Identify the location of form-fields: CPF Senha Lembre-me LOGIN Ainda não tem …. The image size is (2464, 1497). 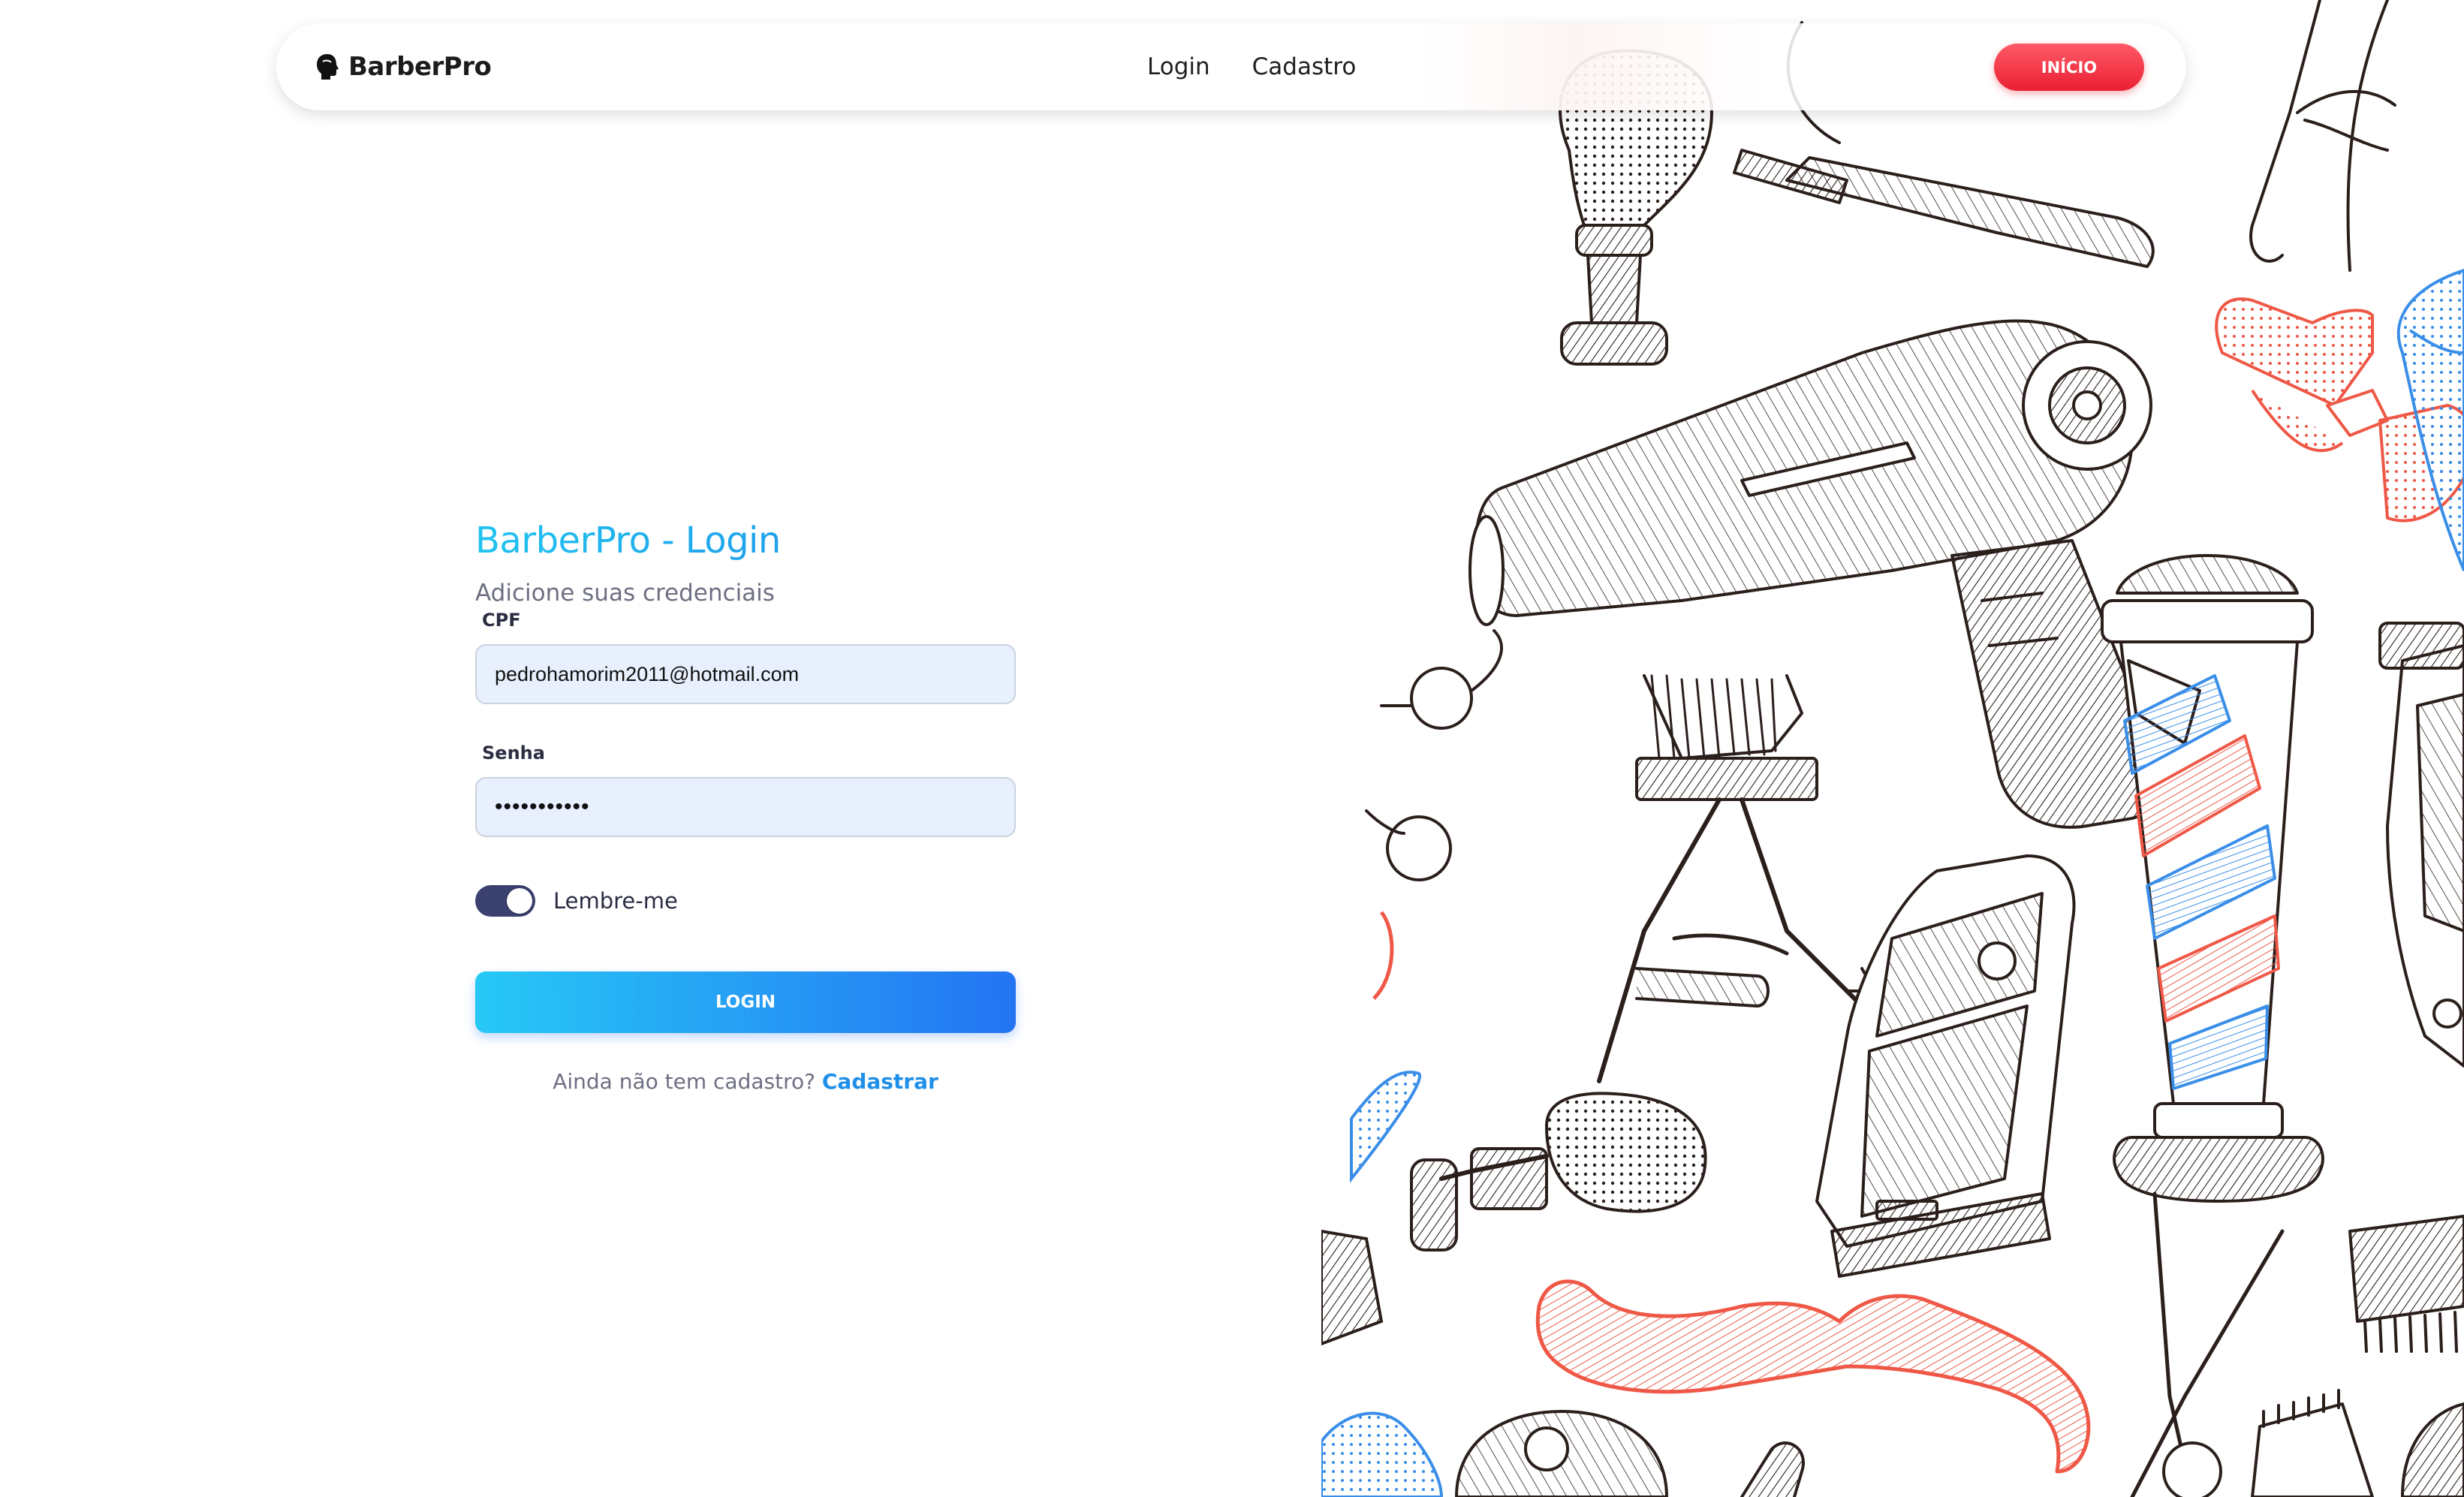
(745, 895).